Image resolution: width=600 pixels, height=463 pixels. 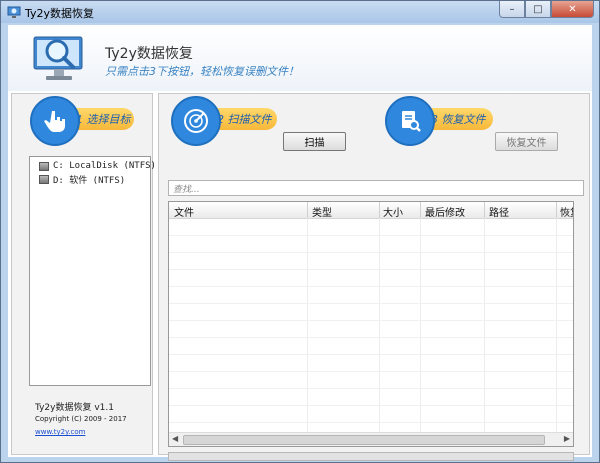 What do you see at coordinates (58, 58) in the screenshot?
I see `magnifier-monitor-icon` at bounding box center [58, 58].